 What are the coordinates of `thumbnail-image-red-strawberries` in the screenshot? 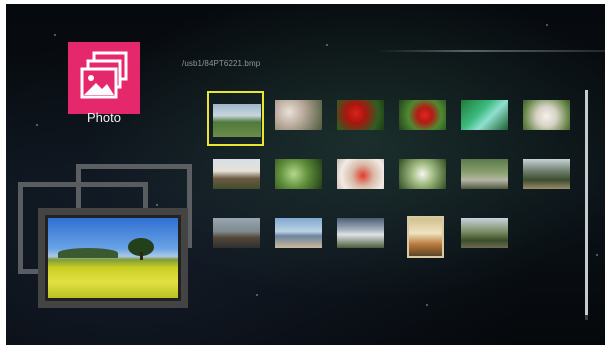 It's located at (360, 115).